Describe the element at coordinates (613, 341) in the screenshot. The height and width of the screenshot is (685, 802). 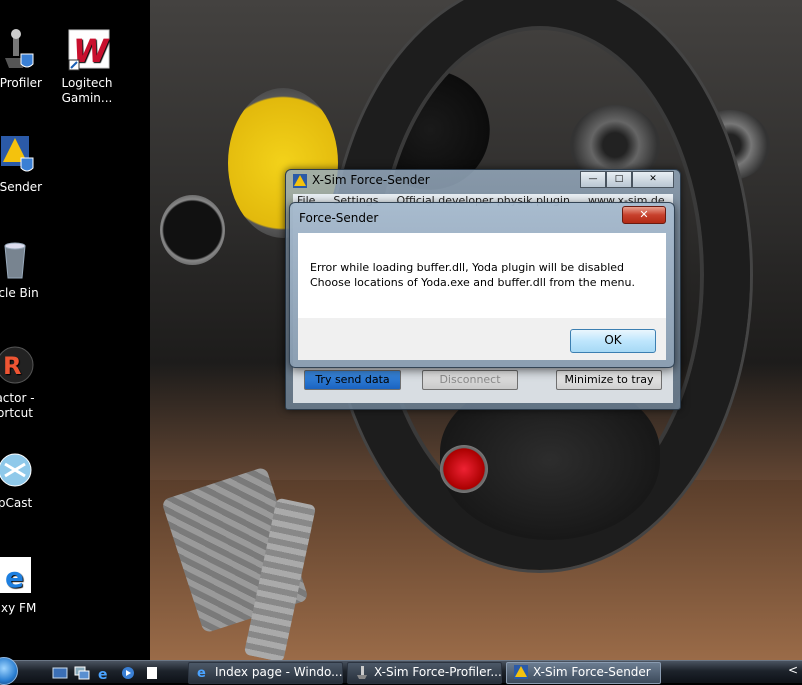
I see `ok-button: OK` at that location.